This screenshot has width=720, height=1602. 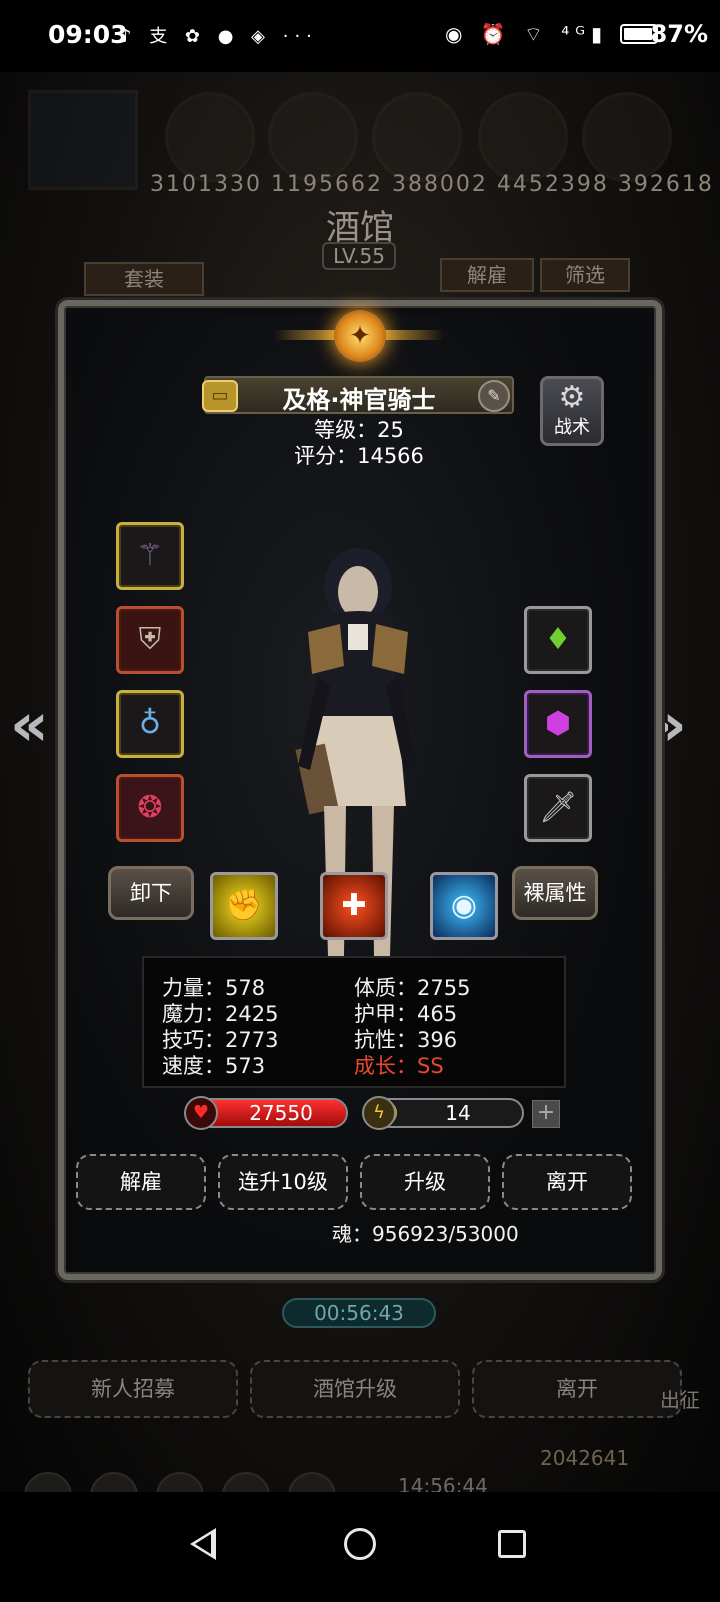 I want to click on bg-dismiss-button: 解雇, so click(x=487, y=275).